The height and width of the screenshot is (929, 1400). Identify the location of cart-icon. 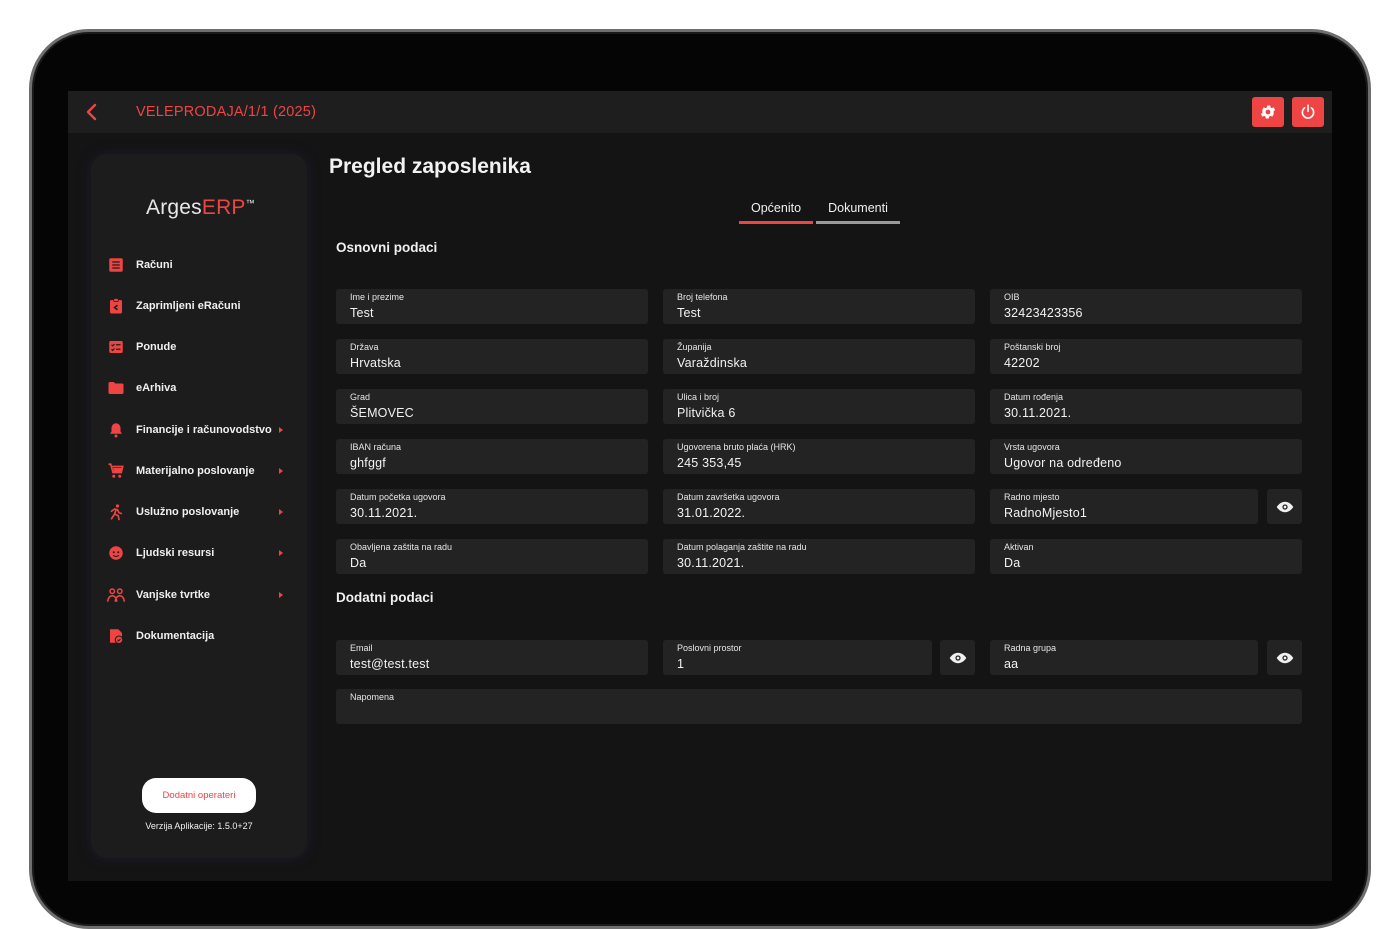
(116, 471).